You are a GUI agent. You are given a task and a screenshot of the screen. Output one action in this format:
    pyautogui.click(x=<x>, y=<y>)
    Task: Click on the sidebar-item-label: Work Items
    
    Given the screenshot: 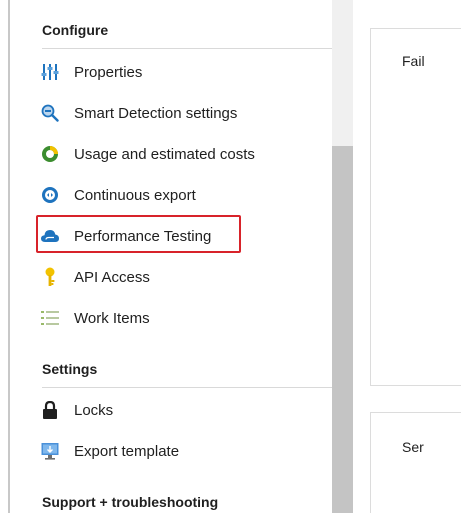 What is the action you would take?
    pyautogui.click(x=112, y=318)
    